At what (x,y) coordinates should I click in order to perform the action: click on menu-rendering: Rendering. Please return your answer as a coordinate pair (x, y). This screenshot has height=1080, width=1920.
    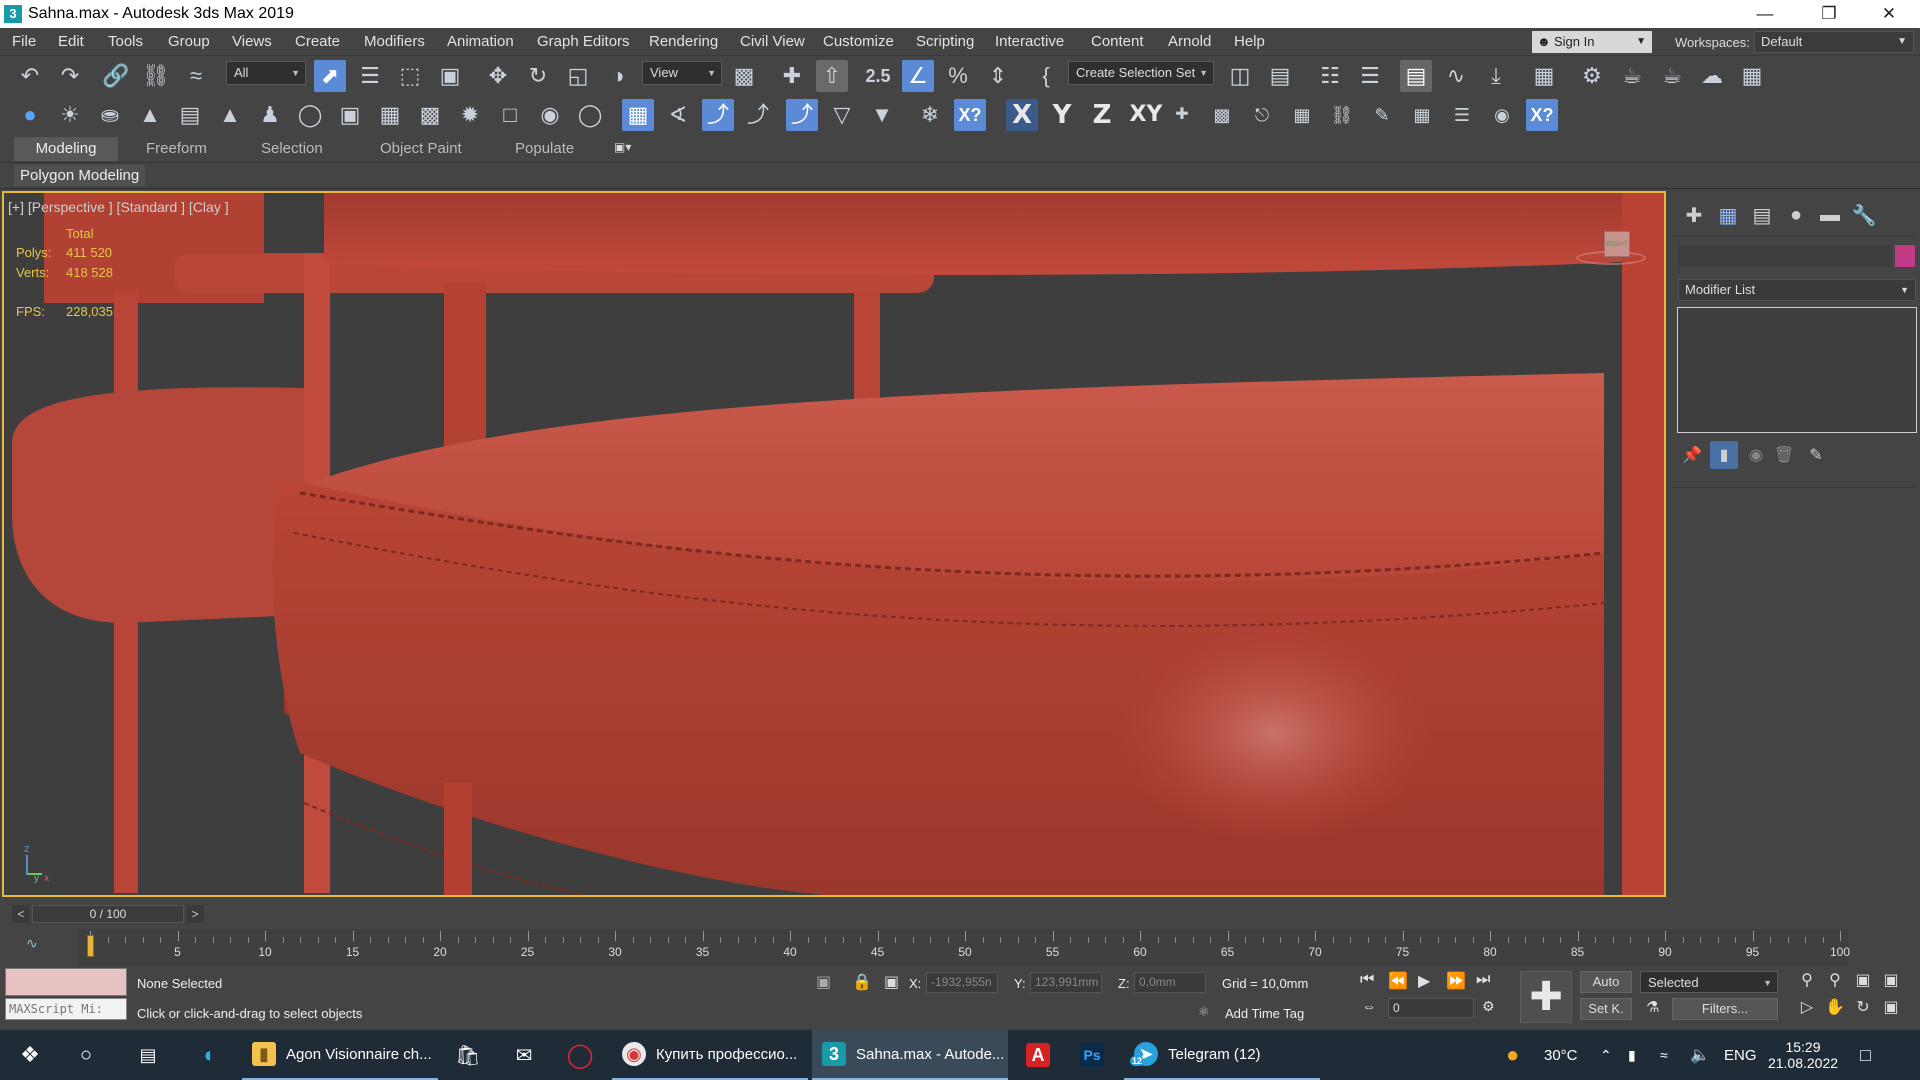
    Looking at the image, I should click on (683, 41).